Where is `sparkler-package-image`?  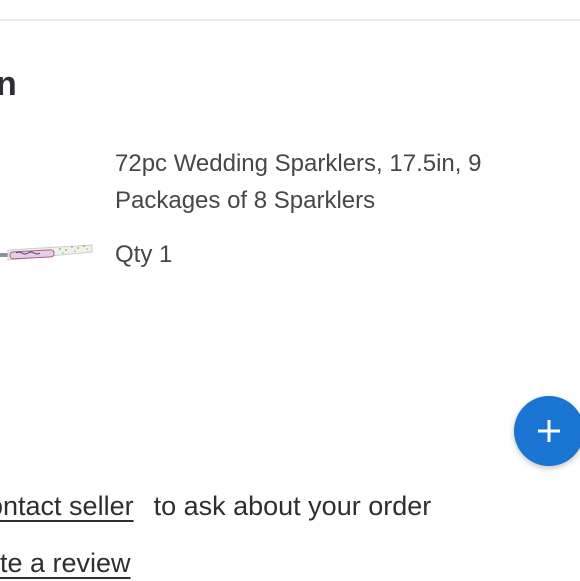
sparkler-package-image is located at coordinates (46, 252).